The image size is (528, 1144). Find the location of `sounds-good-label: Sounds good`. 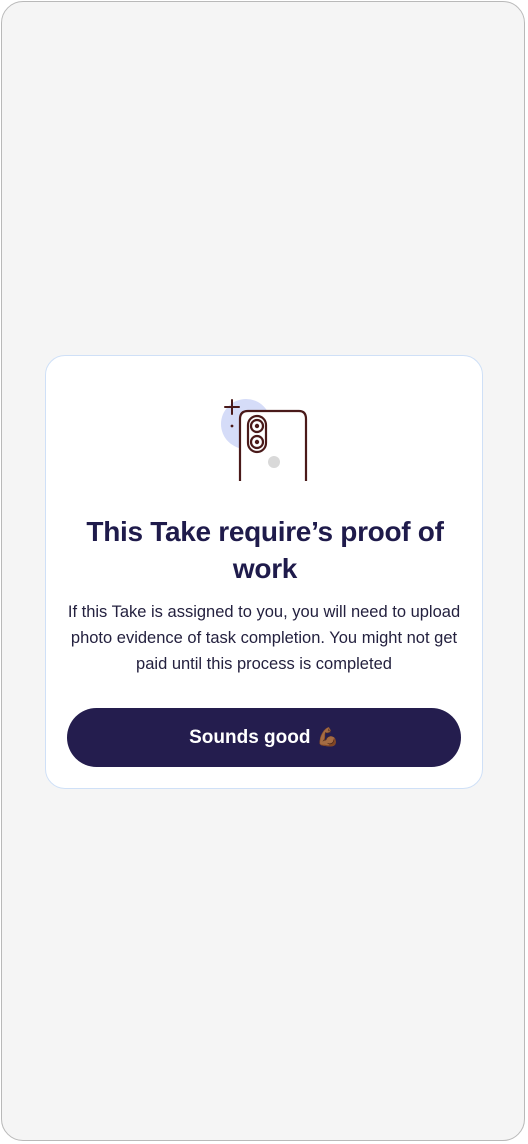

sounds-good-label: Sounds good is located at coordinates (250, 737).